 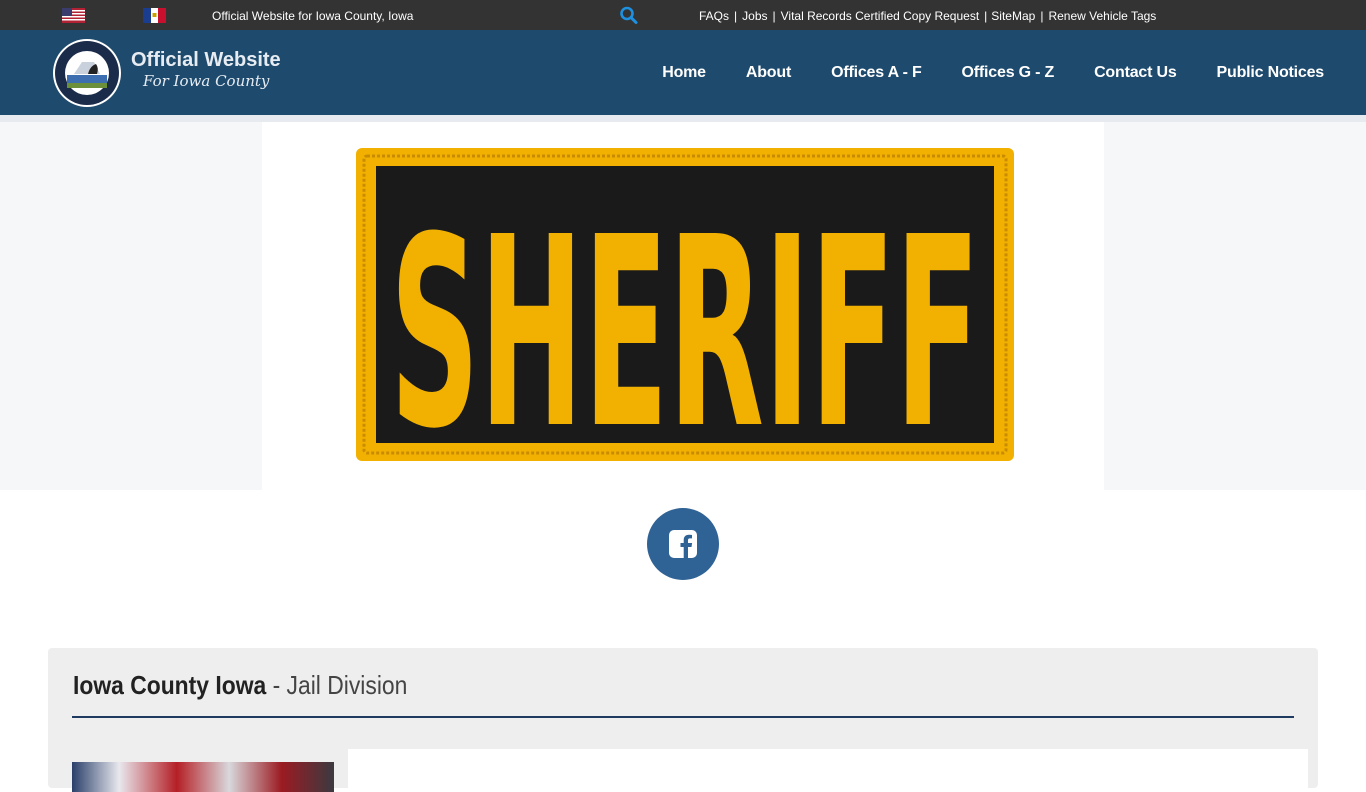 What do you see at coordinates (1271, 73) in the screenshot?
I see `nav-public-notices: Public Notices` at bounding box center [1271, 73].